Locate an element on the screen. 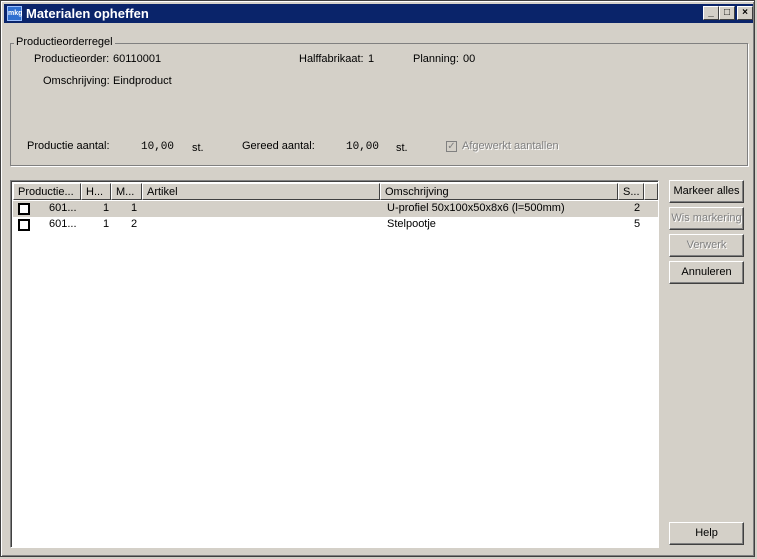  afgewerkt-checkbox: ✓ is located at coordinates (451, 146).